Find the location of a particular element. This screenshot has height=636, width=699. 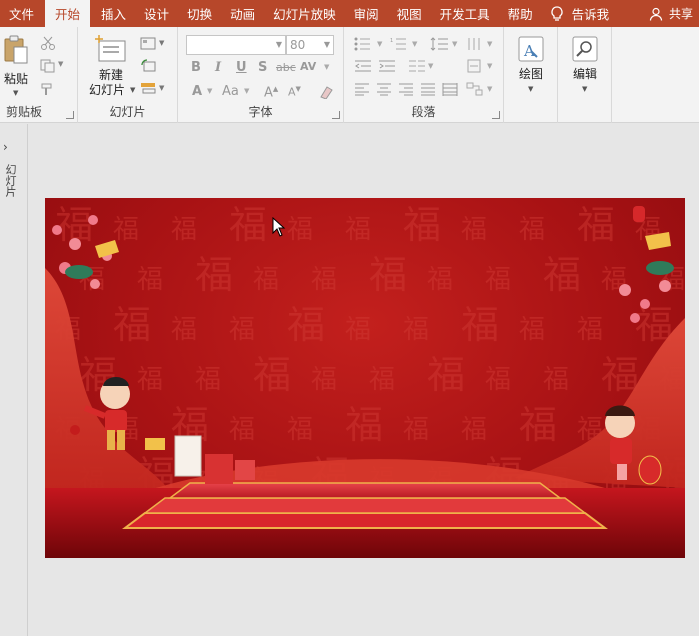

increase-indent-icon is located at coordinates (387, 66).